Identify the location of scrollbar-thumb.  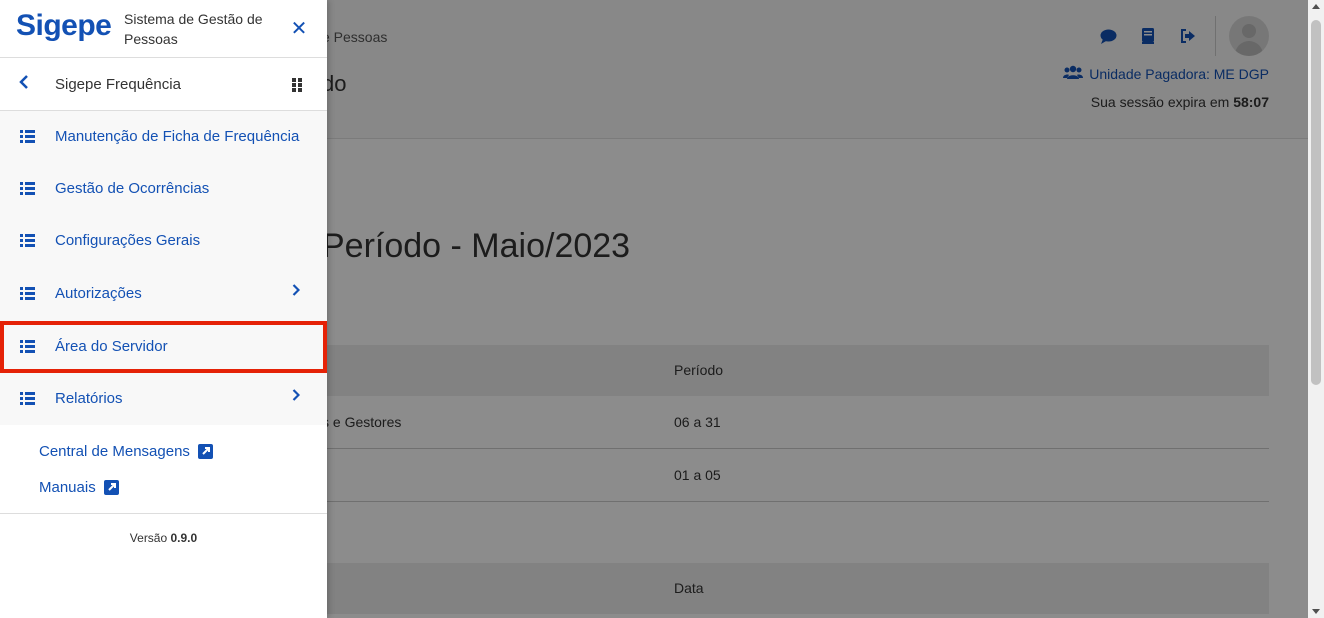
(1316, 202).